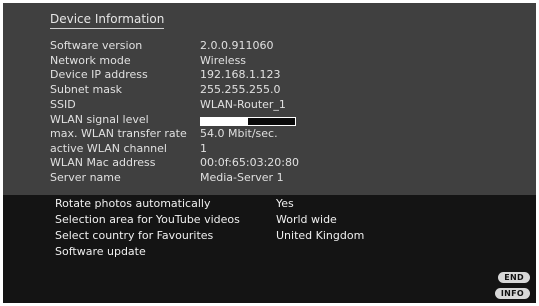 The height and width of the screenshot is (306, 539). What do you see at coordinates (512, 293) in the screenshot?
I see `info-button: INFO` at bounding box center [512, 293].